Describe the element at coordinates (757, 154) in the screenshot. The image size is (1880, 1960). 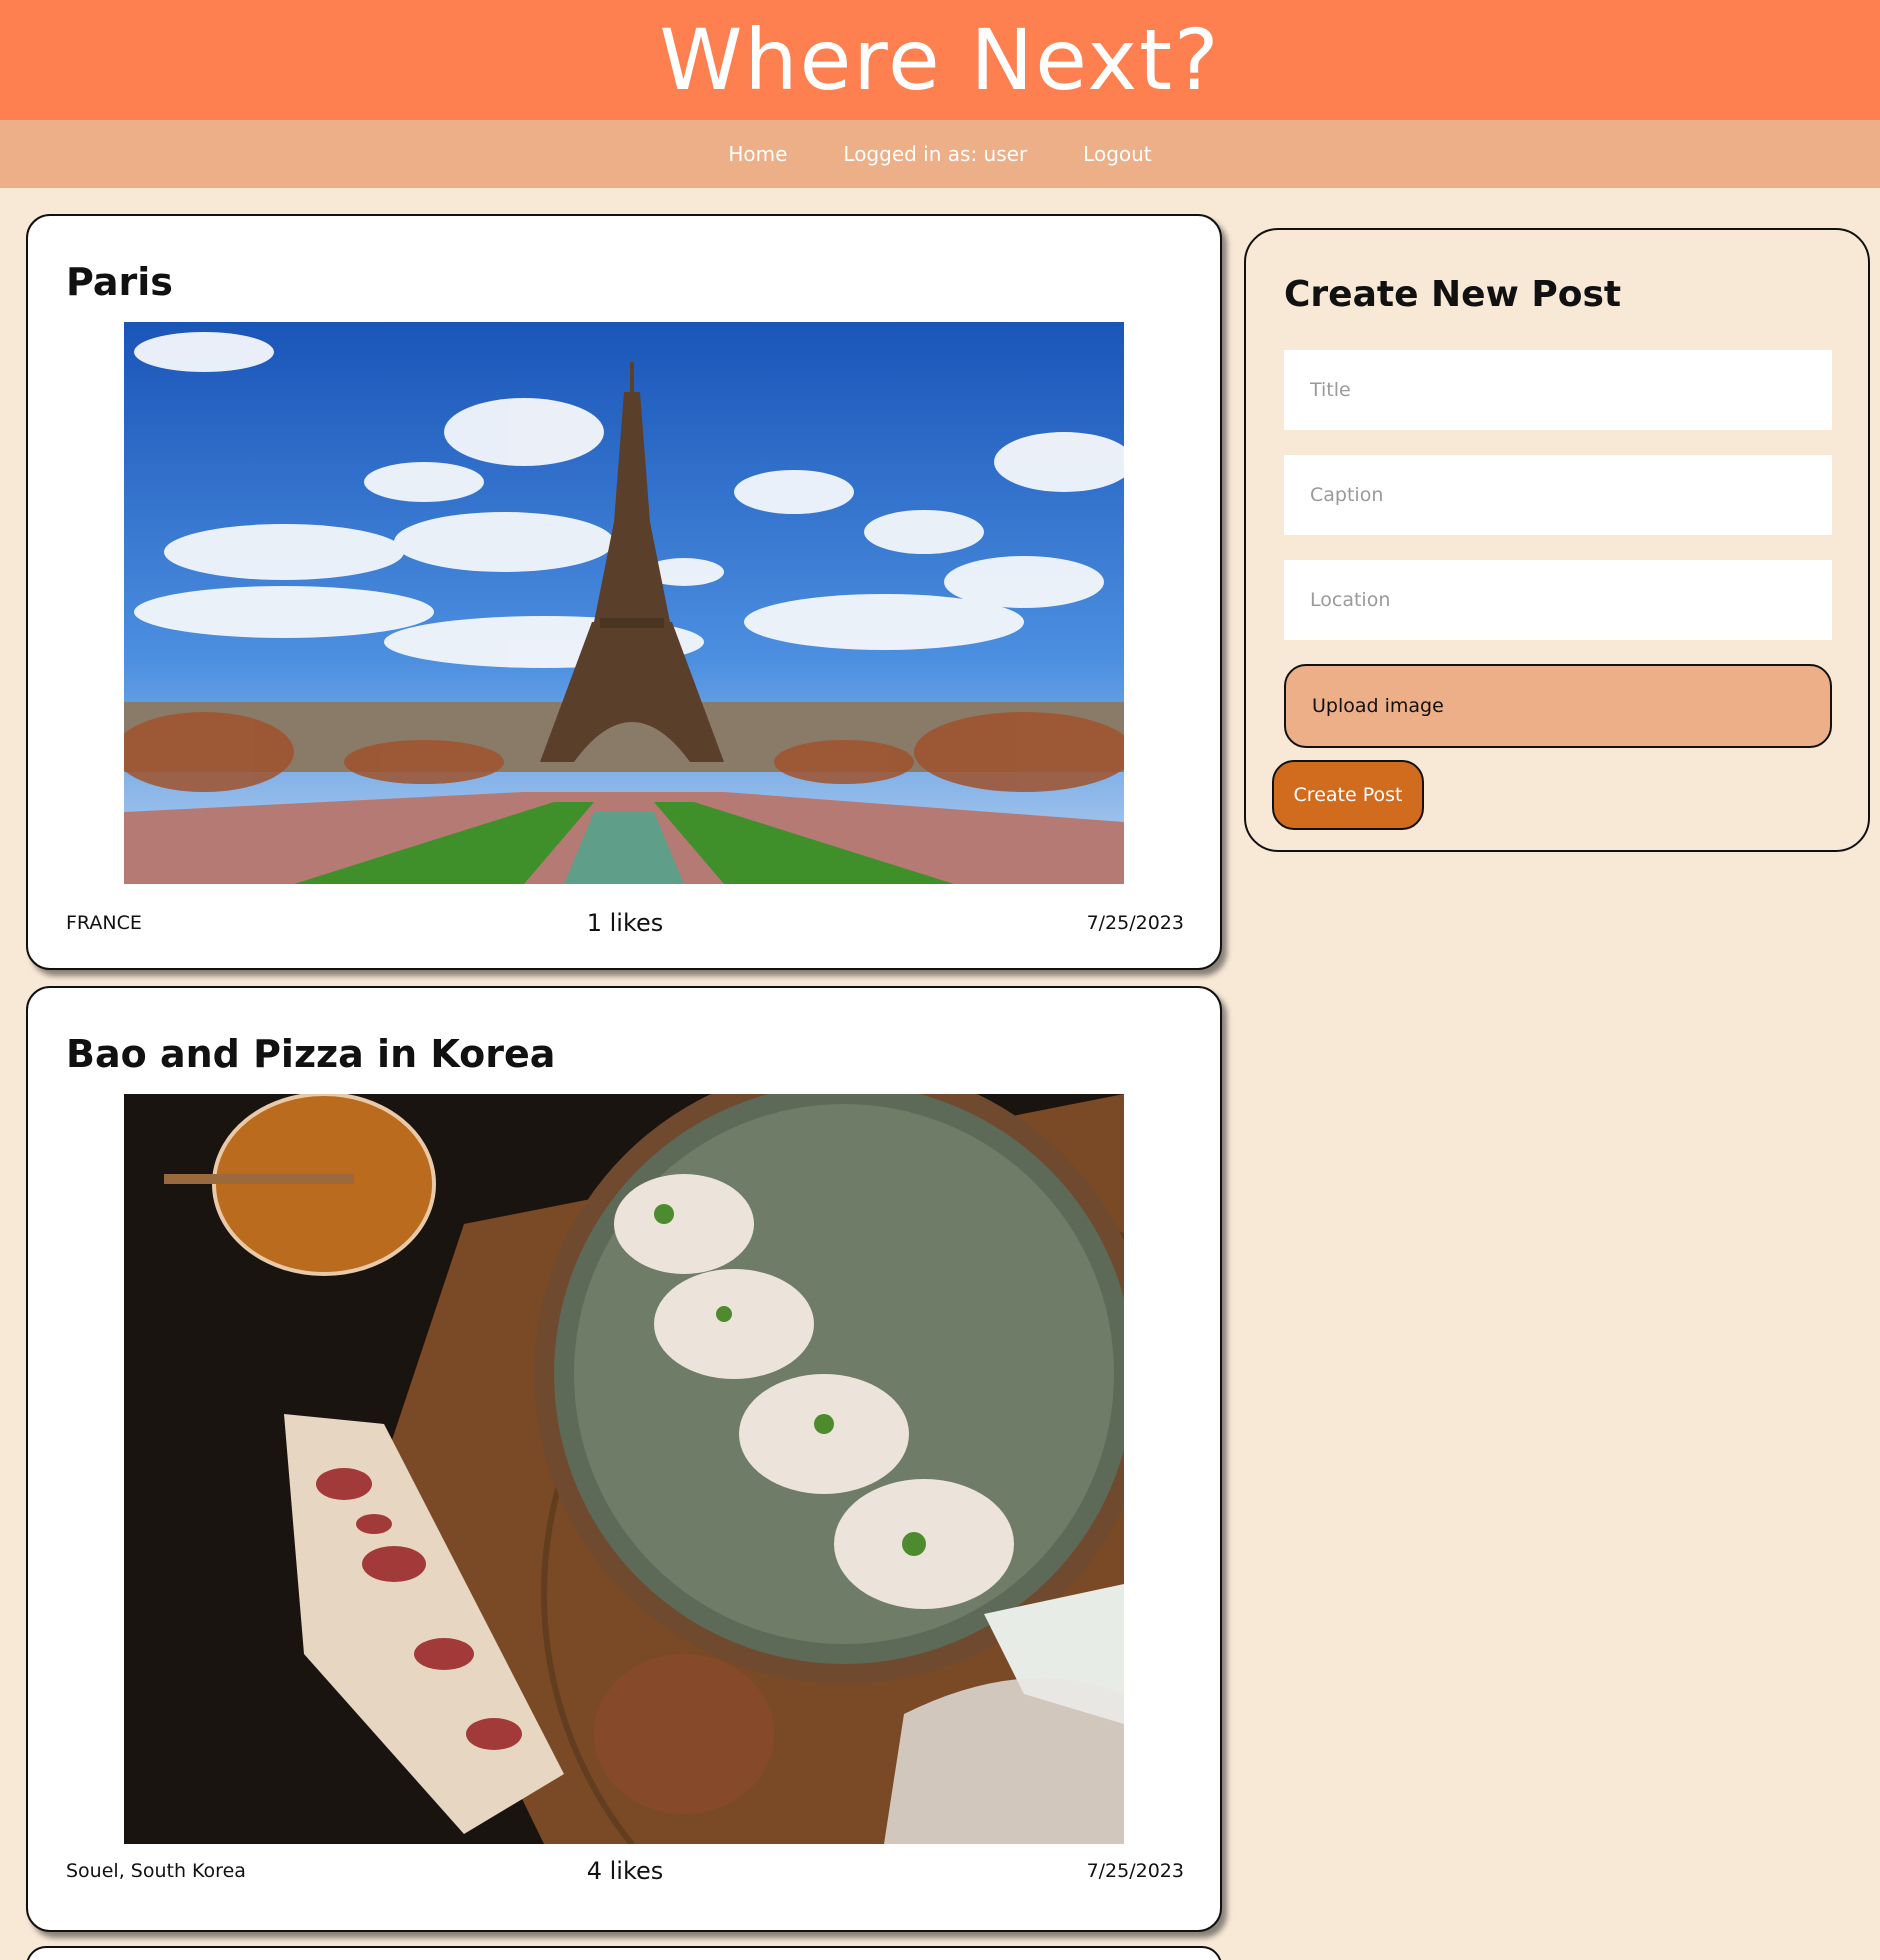
I see `nav-home-link: Home` at that location.